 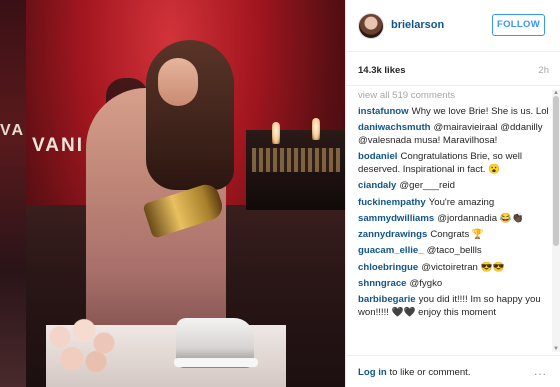 I want to click on photo-bottles, so click(x=296, y=160).